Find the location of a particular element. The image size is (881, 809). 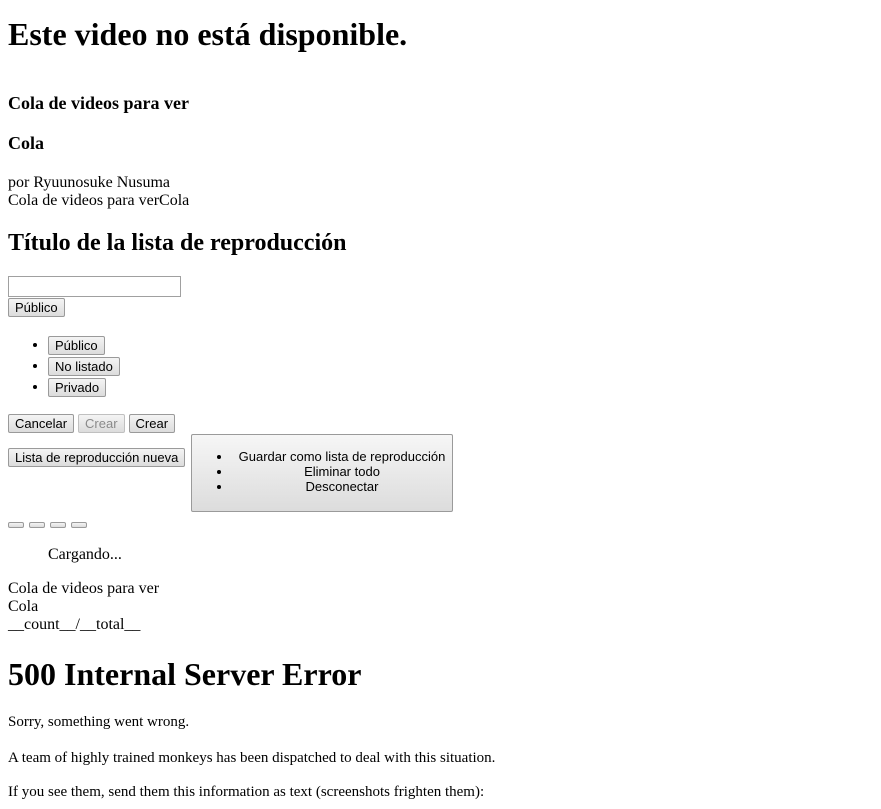

privacy-options-list: Público No listado Privado is located at coordinates (64, 365).